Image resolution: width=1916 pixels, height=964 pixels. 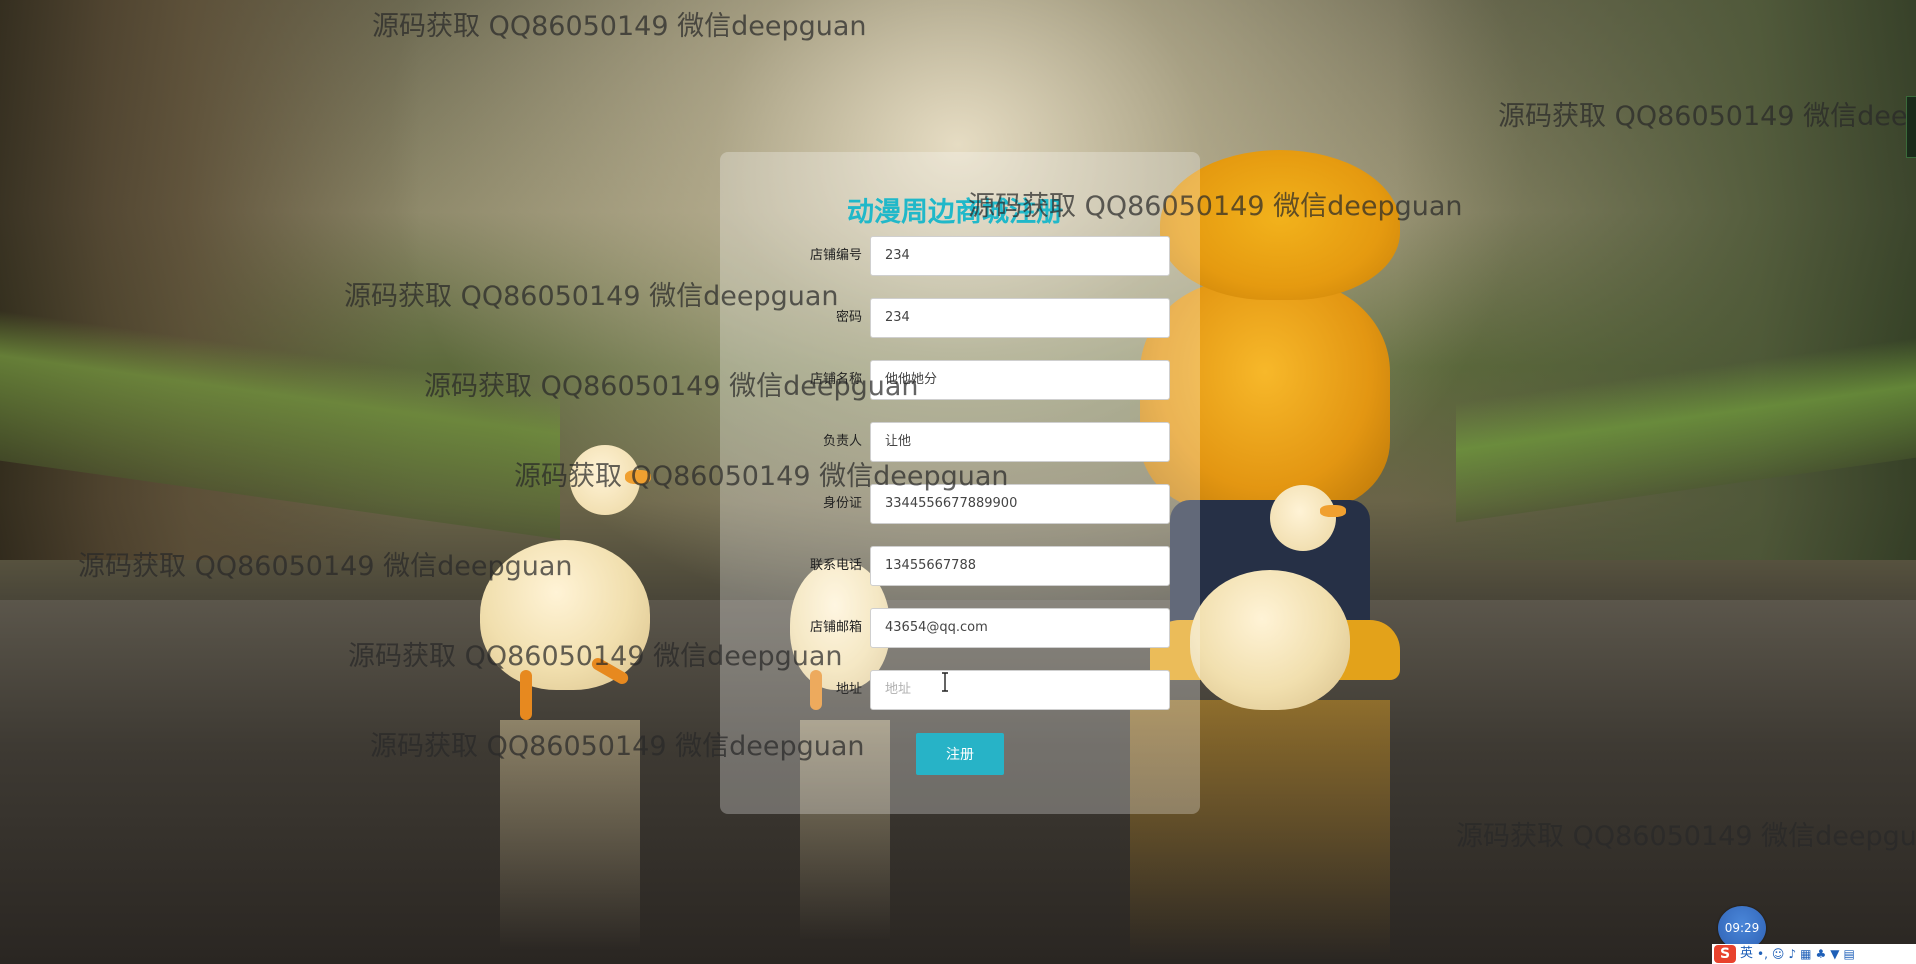 I want to click on store-id-input, so click(x=1020, y=256).